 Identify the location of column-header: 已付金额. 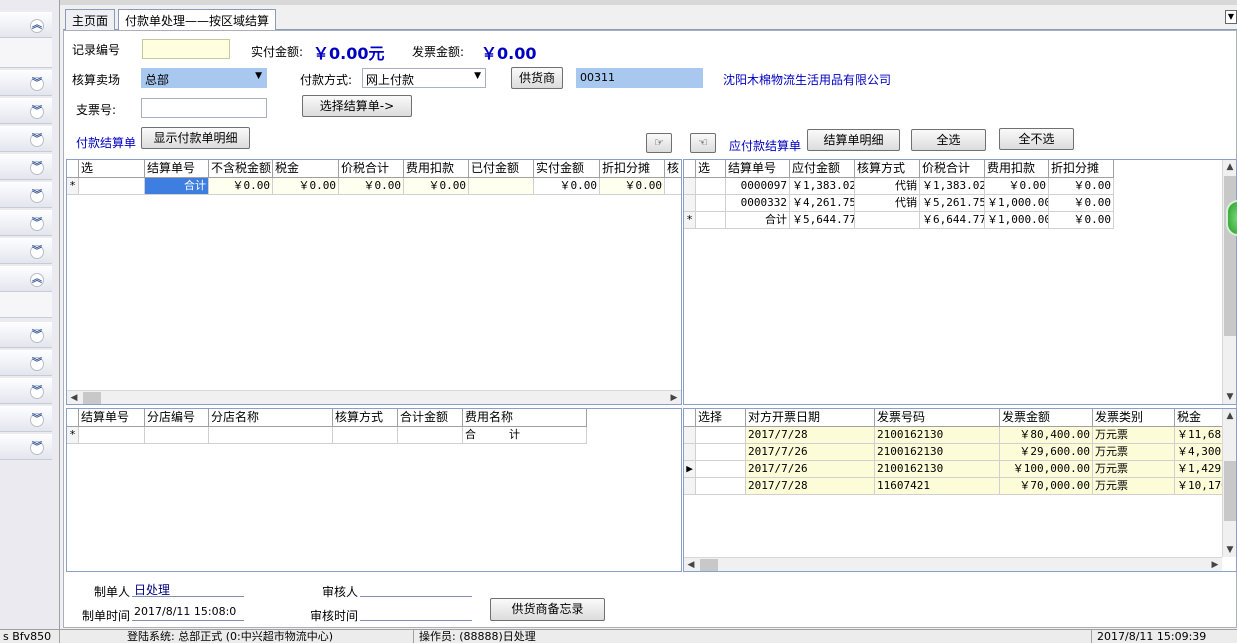
(501, 168).